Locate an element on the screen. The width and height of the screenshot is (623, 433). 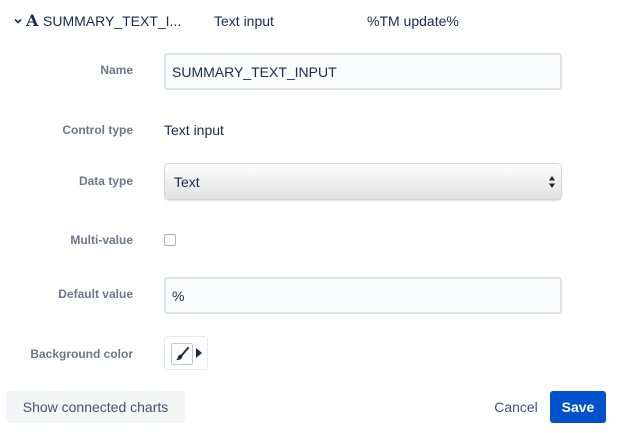
header-default-value: %TM update% is located at coordinates (413, 21).